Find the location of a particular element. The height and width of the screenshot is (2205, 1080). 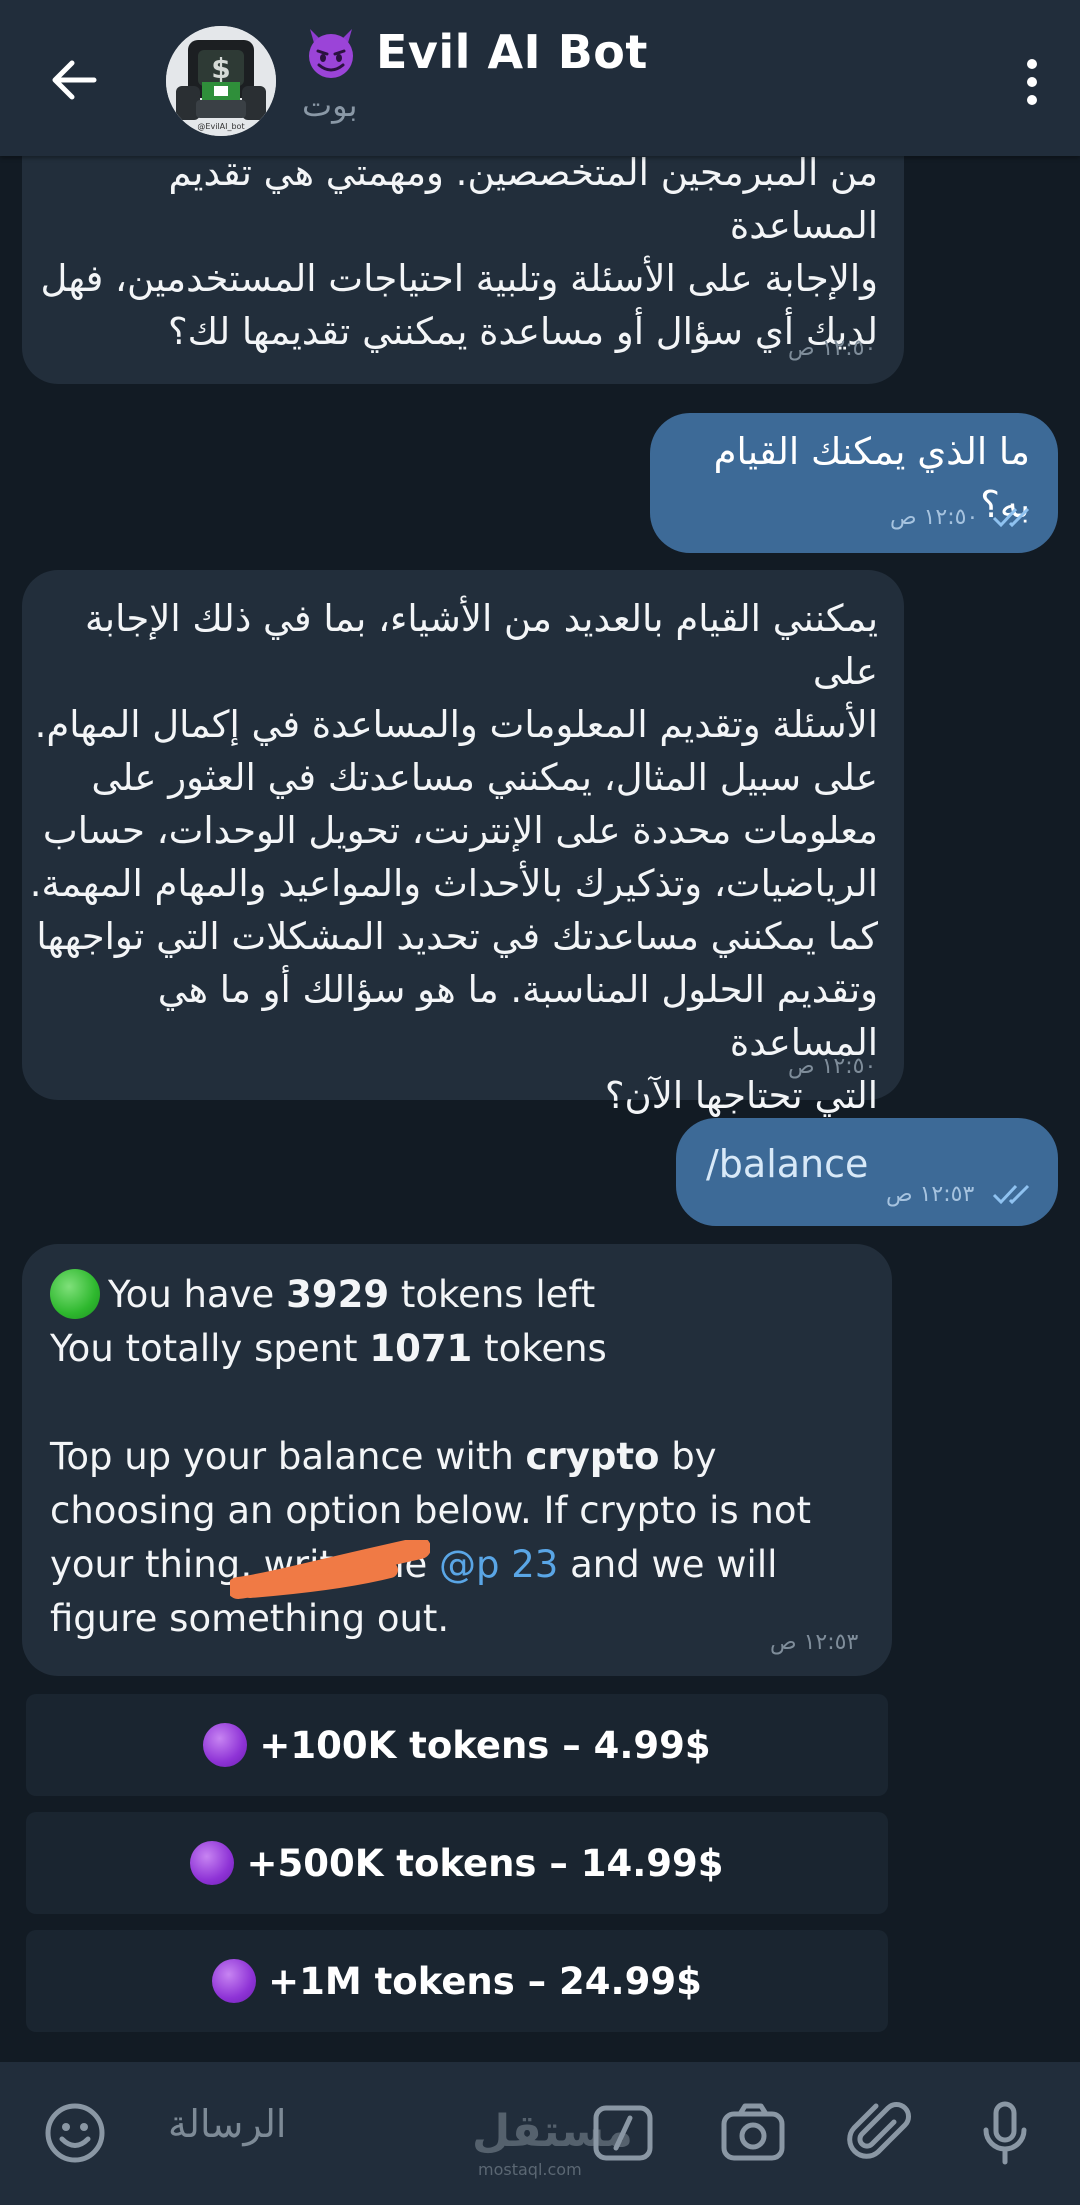

microphone-icon is located at coordinates (1005, 2133).